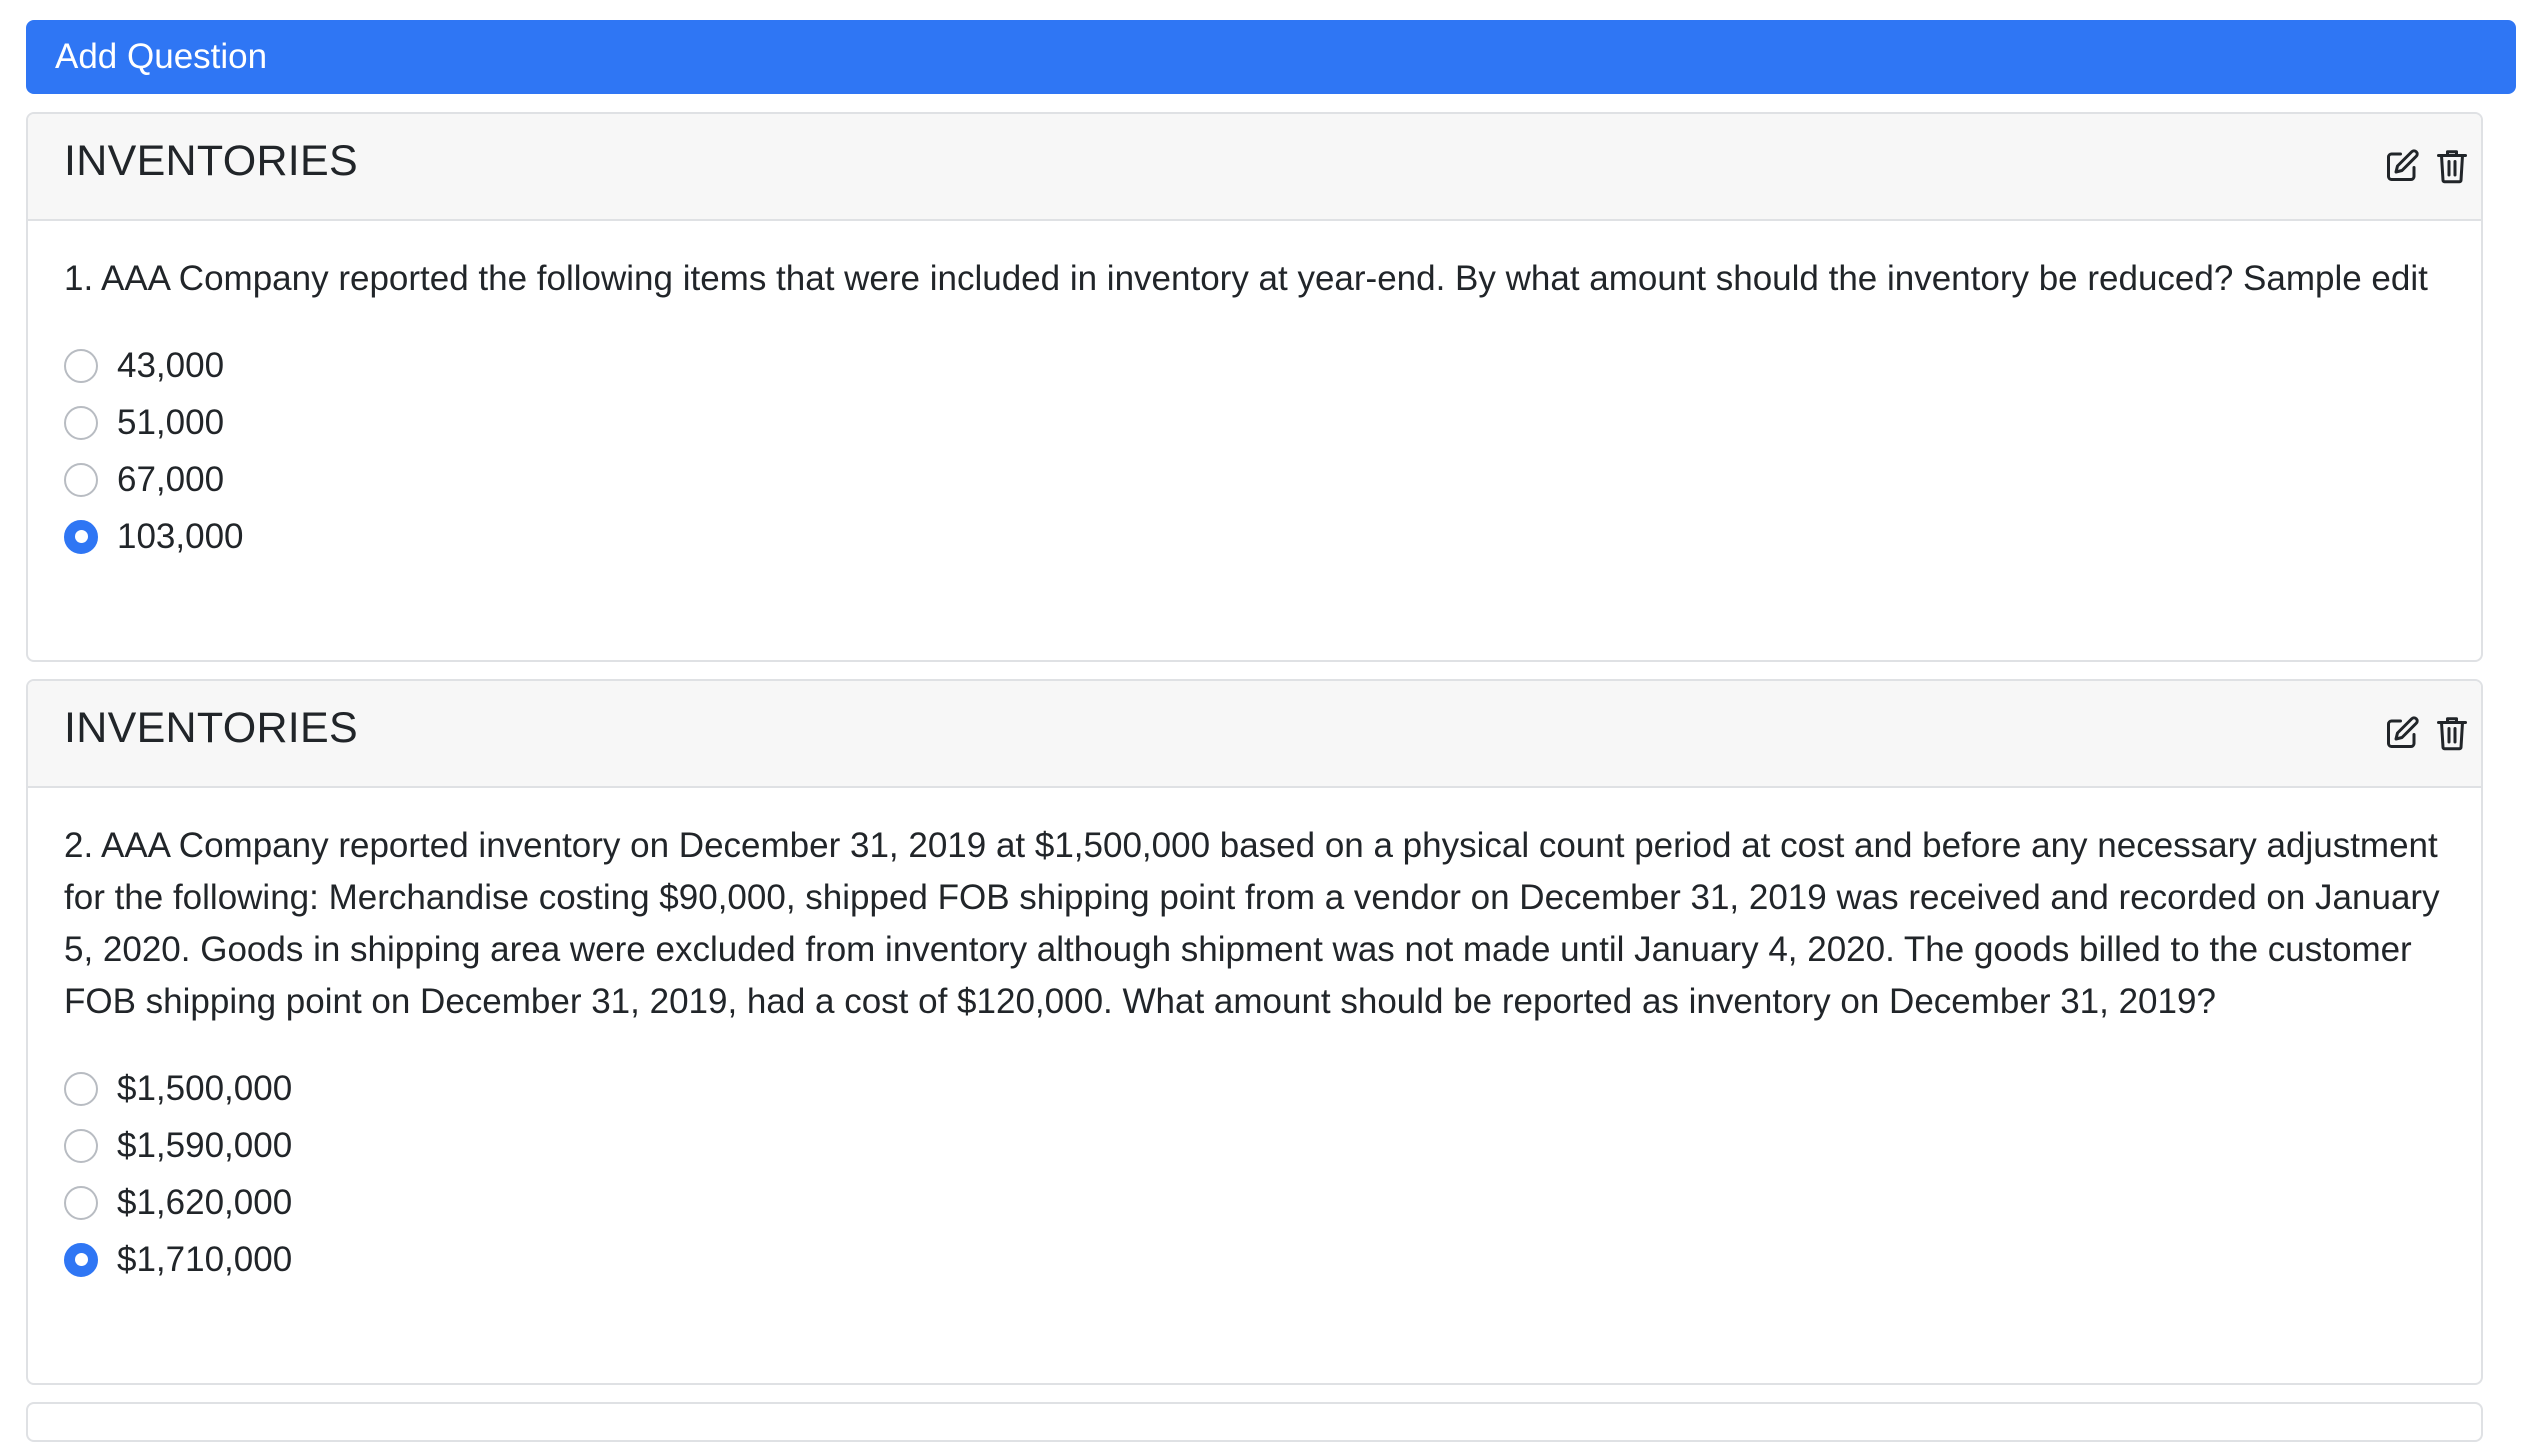 Image resolution: width=2528 pixels, height=1442 pixels. Describe the element at coordinates (1254, 1422) in the screenshot. I see `question-card-partial` at that location.